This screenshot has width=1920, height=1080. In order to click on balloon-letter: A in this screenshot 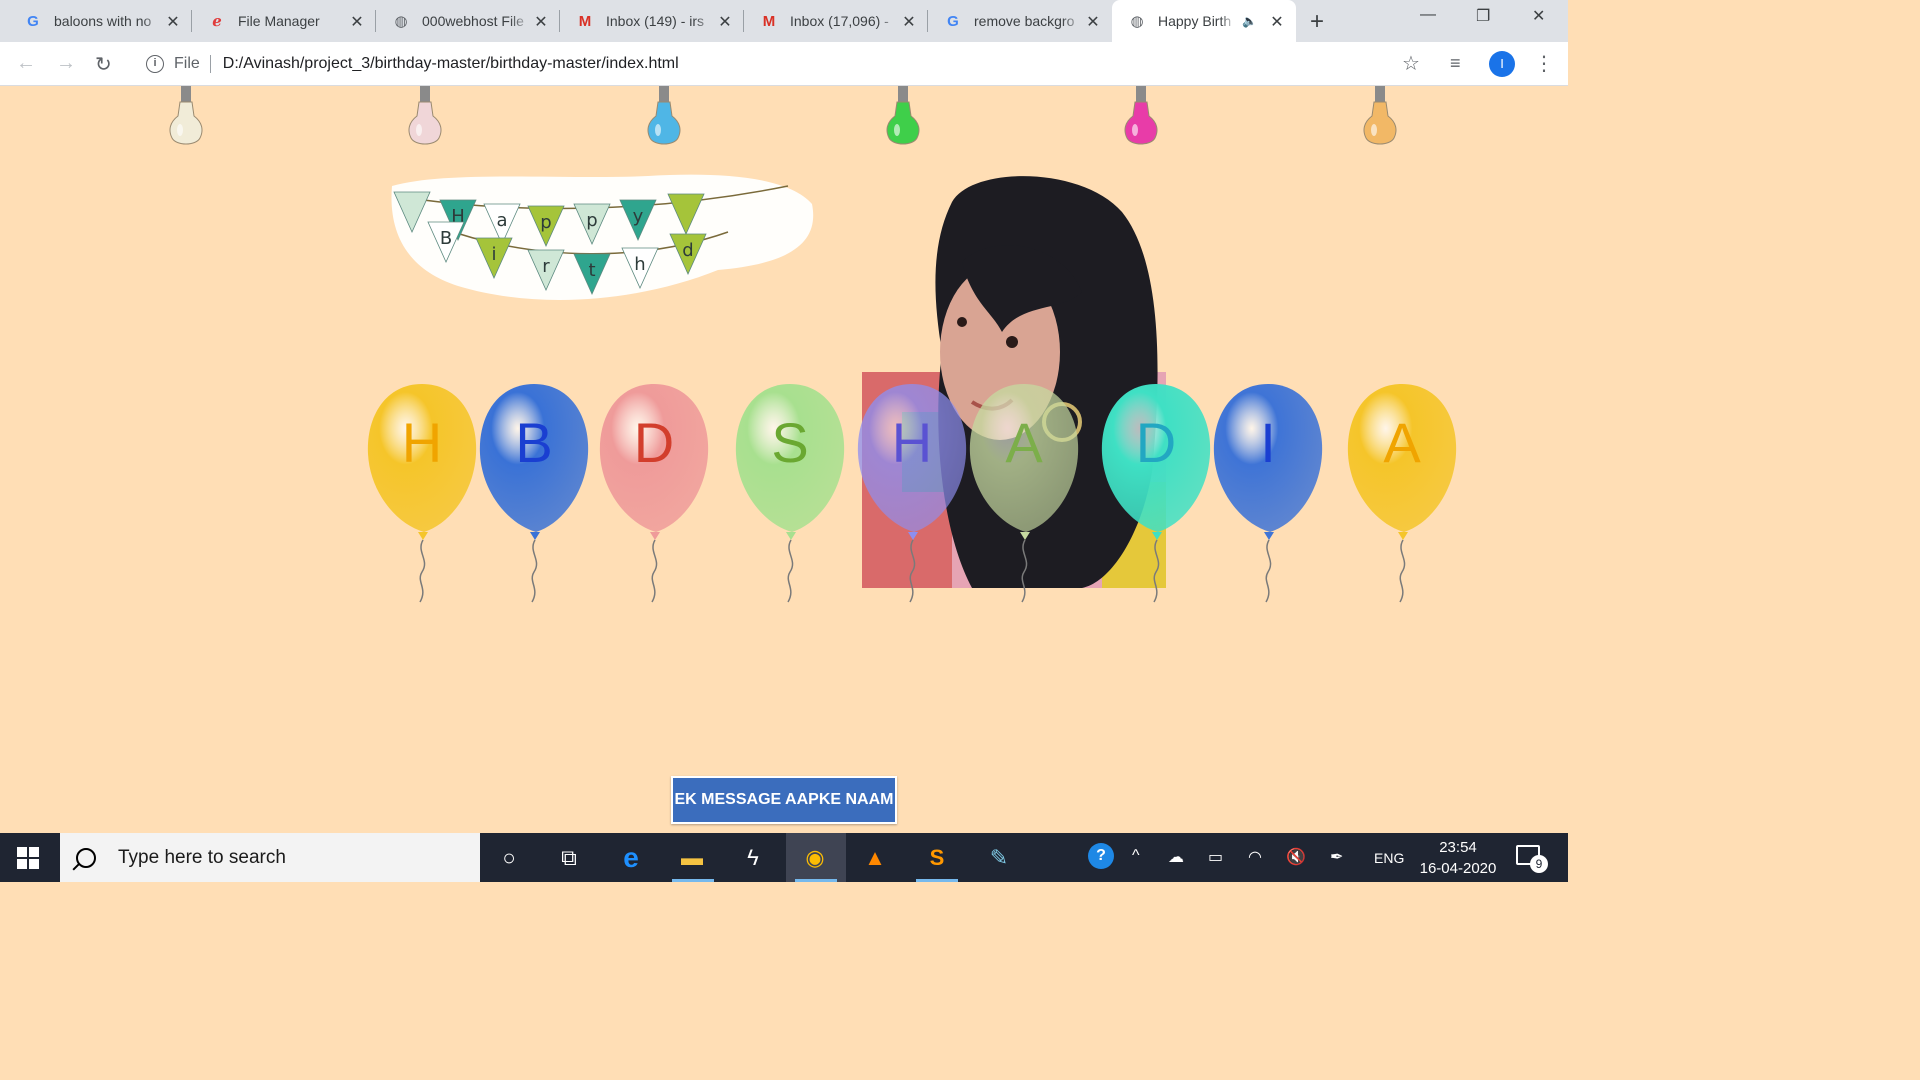, I will do `click(1402, 442)`.